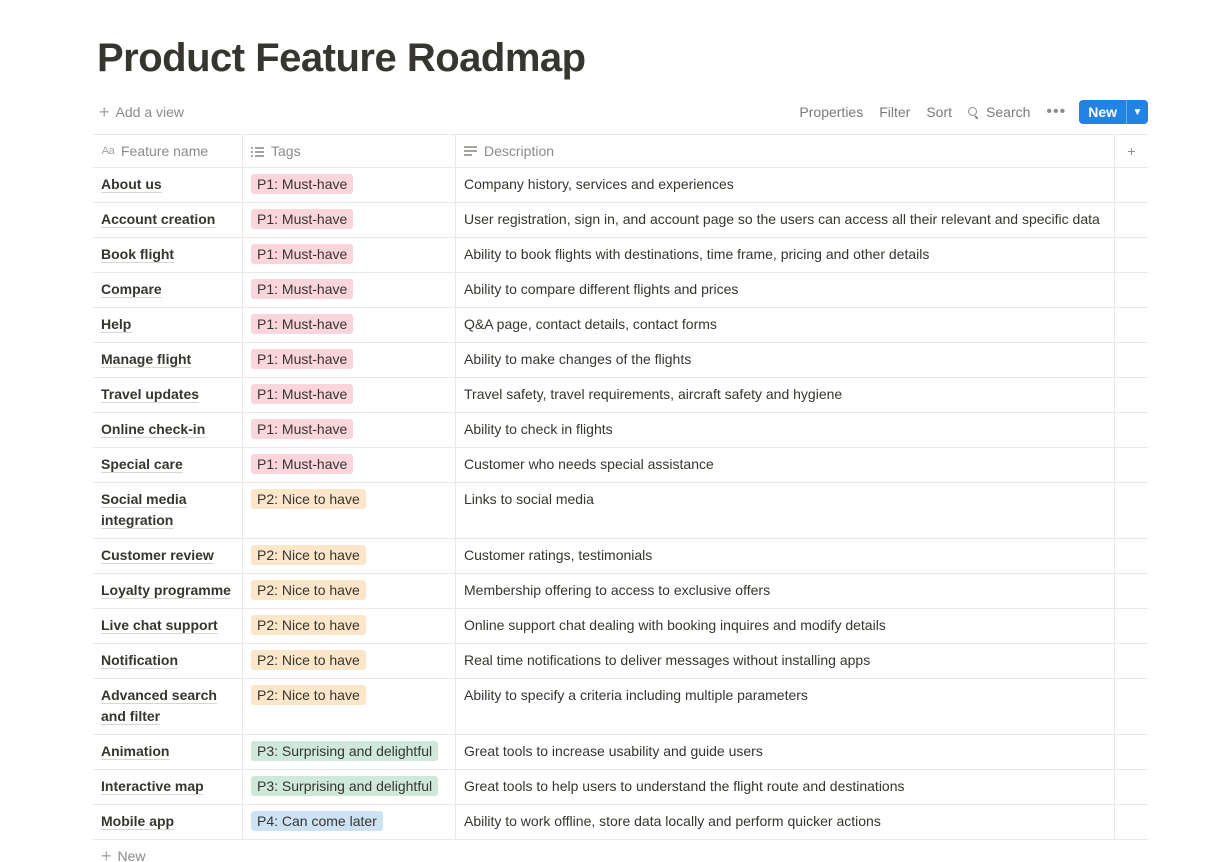 The image size is (1231, 862). I want to click on column-header-tags: Tags, so click(349, 151).